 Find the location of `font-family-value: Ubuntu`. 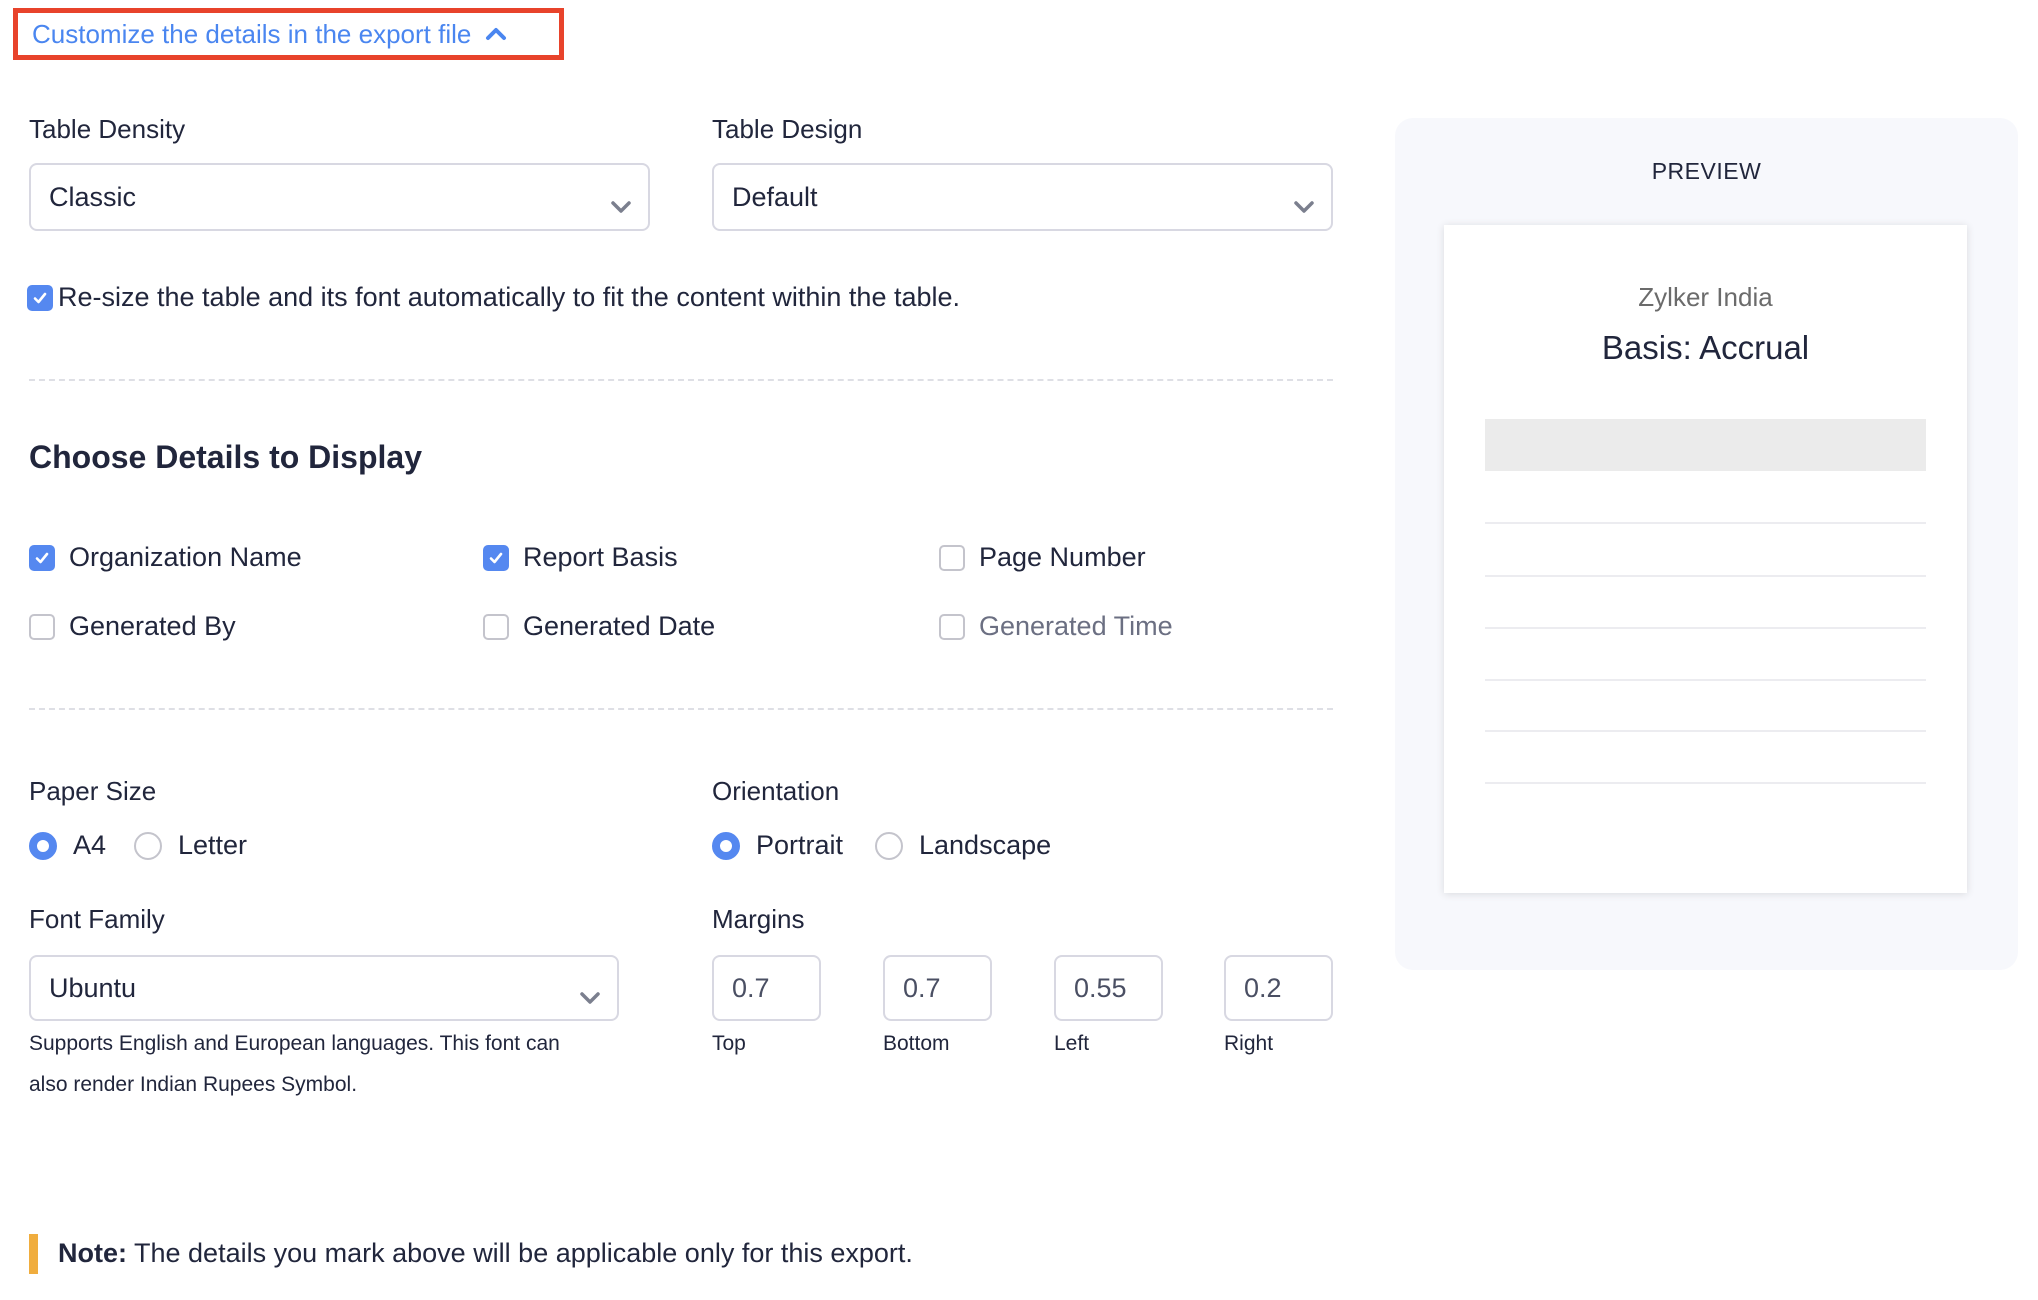

font-family-value: Ubuntu is located at coordinates (93, 987).